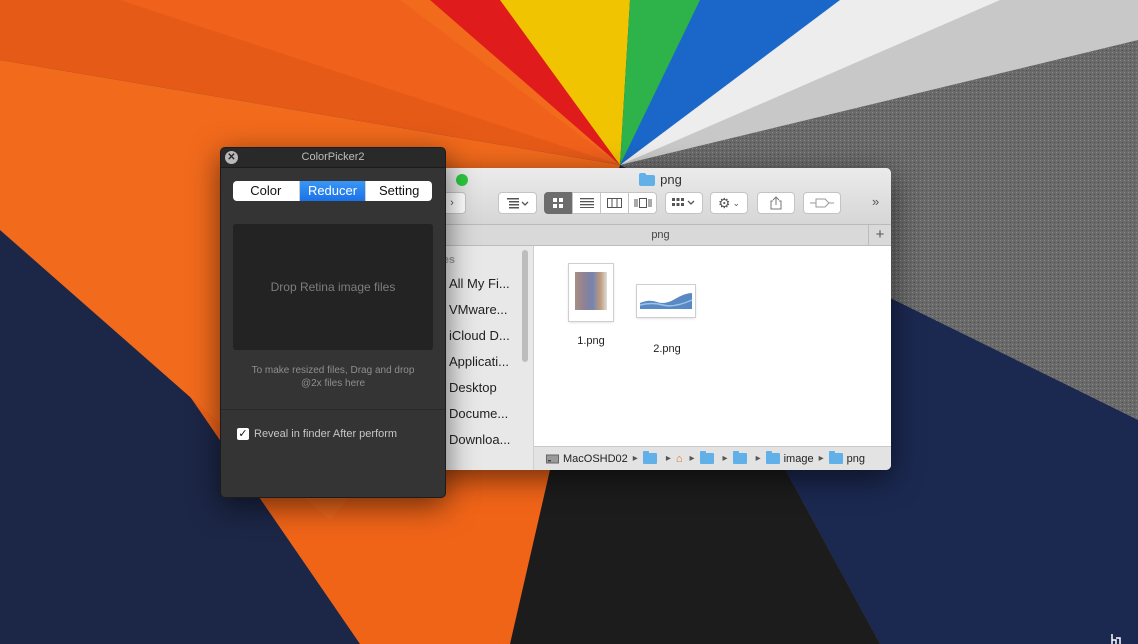  What do you see at coordinates (799, 459) in the screenshot?
I see `path-item-image: image` at bounding box center [799, 459].